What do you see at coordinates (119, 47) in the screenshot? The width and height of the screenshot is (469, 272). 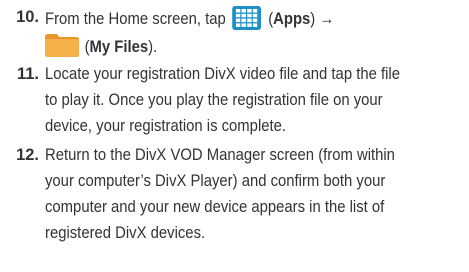 I see `my-files-label: My Files` at bounding box center [119, 47].